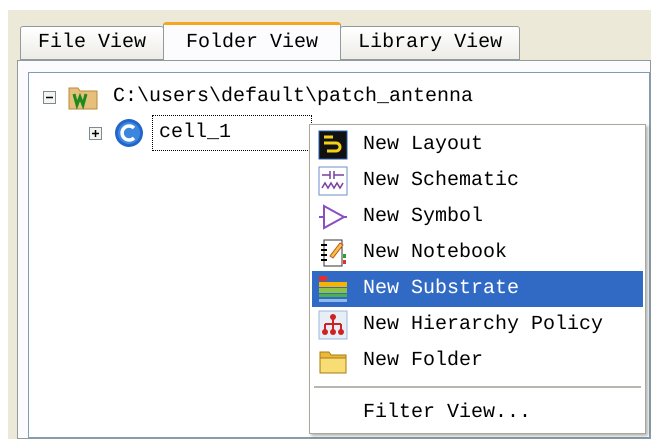 The height and width of the screenshot is (439, 651). What do you see at coordinates (477, 325) in the screenshot?
I see `menu-item: New Hierarchy Policy` at bounding box center [477, 325].